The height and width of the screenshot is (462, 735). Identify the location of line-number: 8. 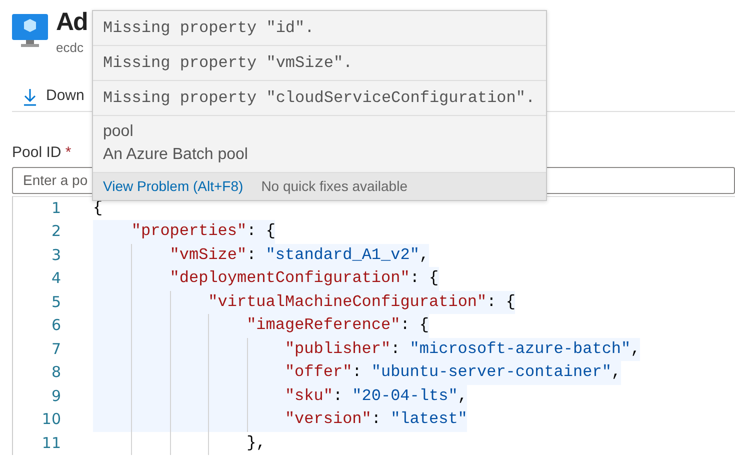
(56, 372).